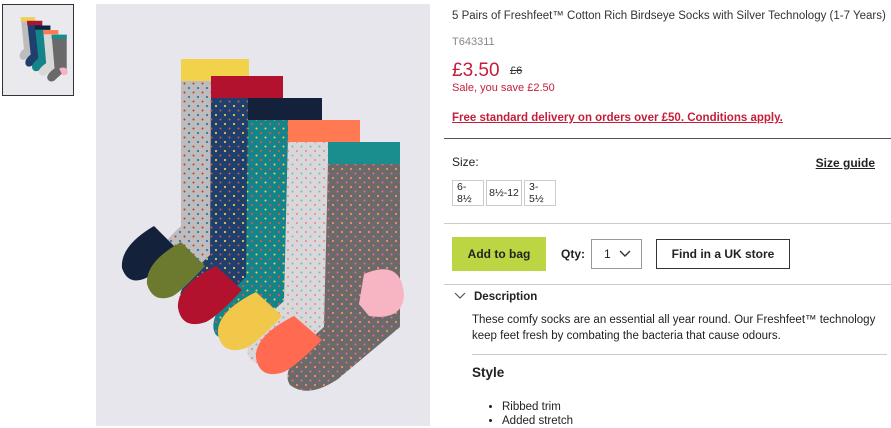  What do you see at coordinates (537, 407) in the screenshot?
I see `list-item: Ribbed trim` at bounding box center [537, 407].